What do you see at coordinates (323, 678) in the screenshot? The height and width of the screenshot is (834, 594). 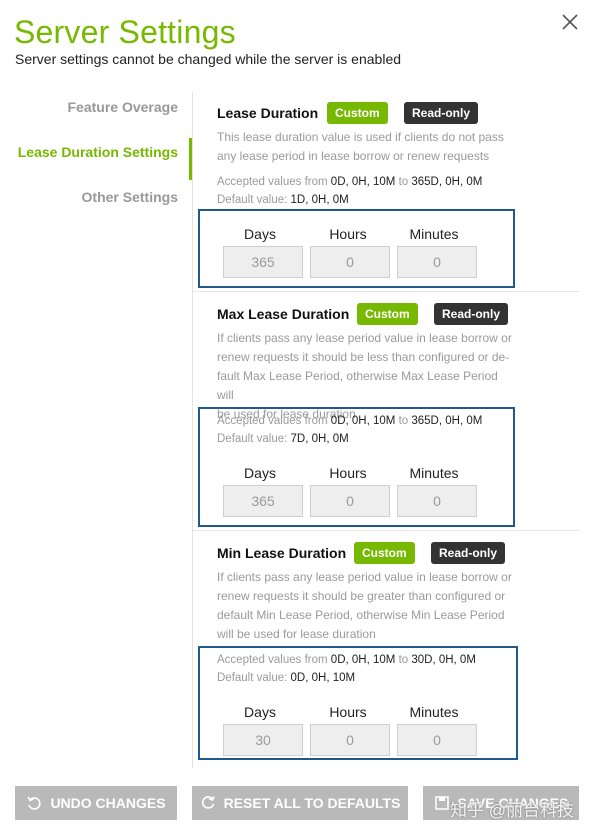 I see `default-value-text: 0D, 0H, 10M` at bounding box center [323, 678].